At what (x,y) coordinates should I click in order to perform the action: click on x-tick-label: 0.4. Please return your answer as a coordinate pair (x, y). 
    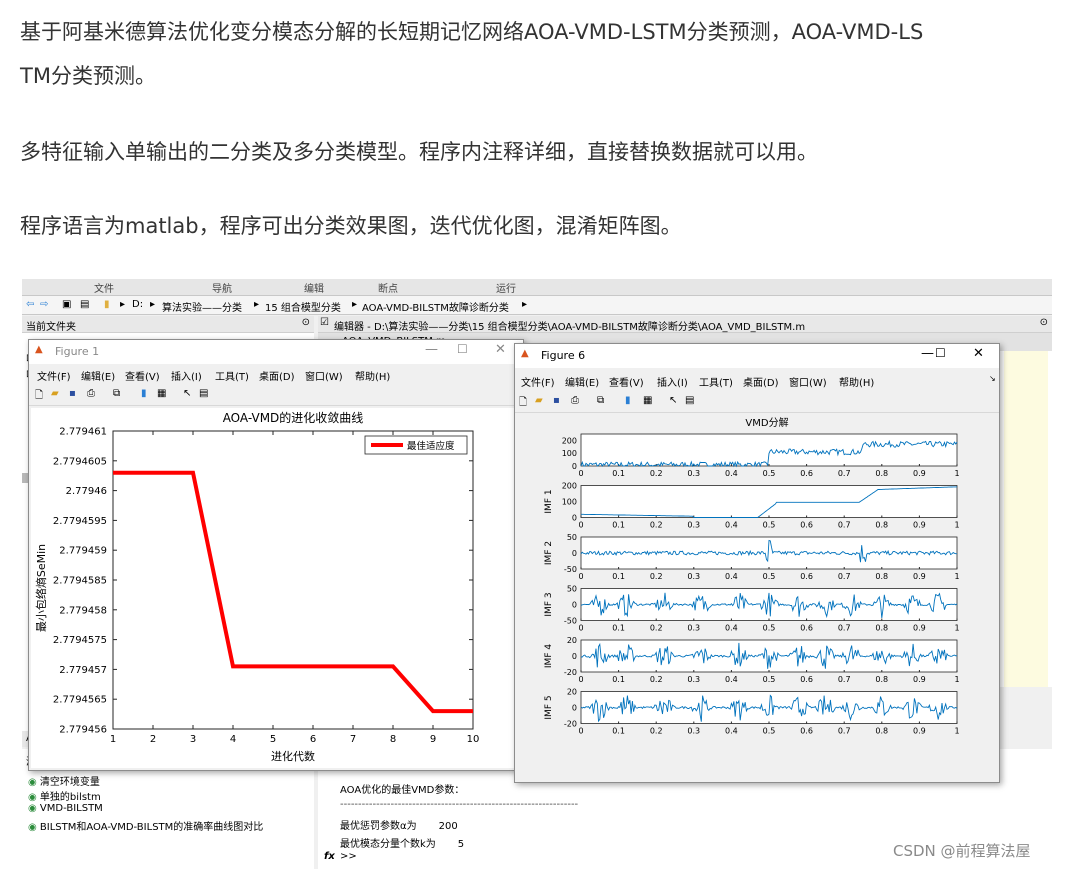
    Looking at the image, I should click on (731, 628).